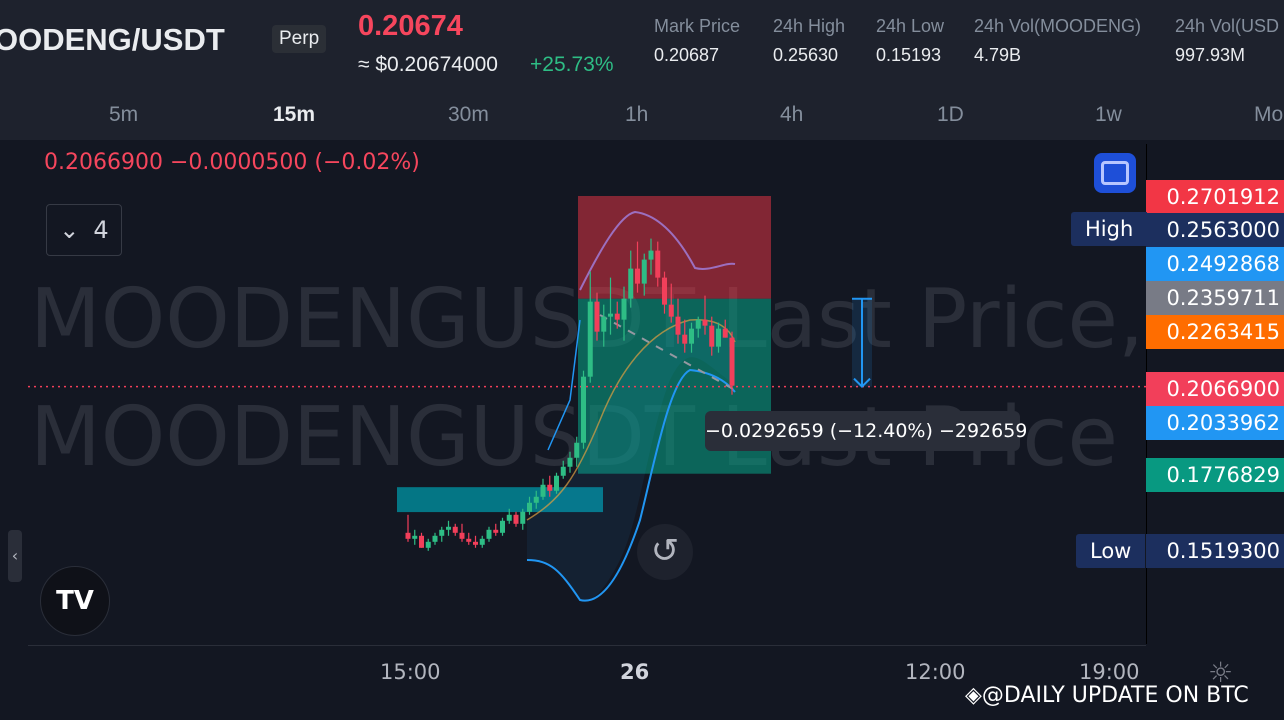 Image resolution: width=1284 pixels, height=720 pixels. I want to click on price-axis-label: 0.1519300, so click(1215, 551).